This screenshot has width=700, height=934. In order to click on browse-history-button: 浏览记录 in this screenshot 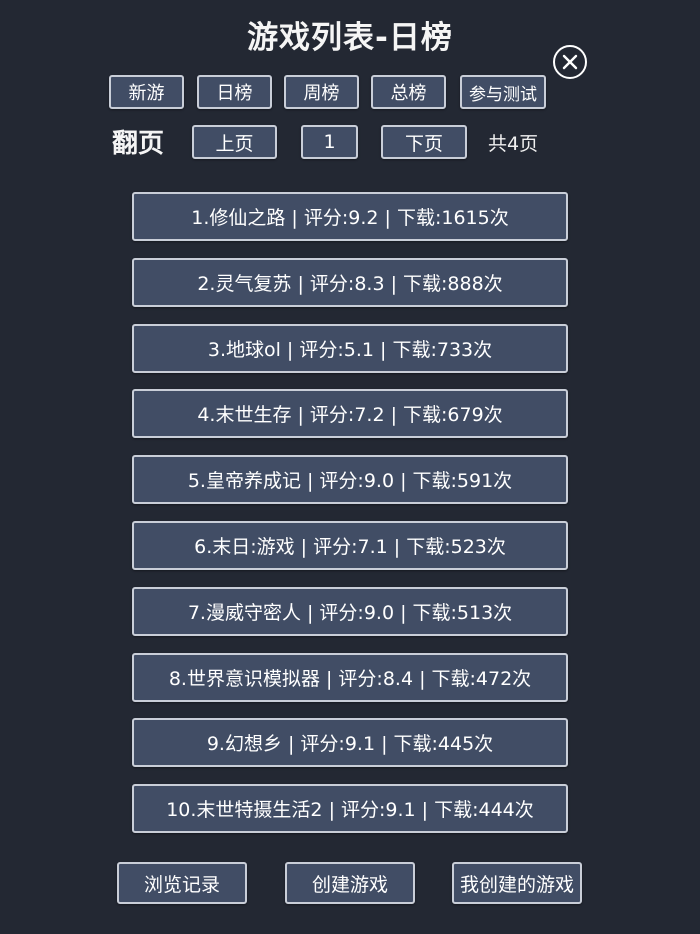, I will do `click(182, 883)`.